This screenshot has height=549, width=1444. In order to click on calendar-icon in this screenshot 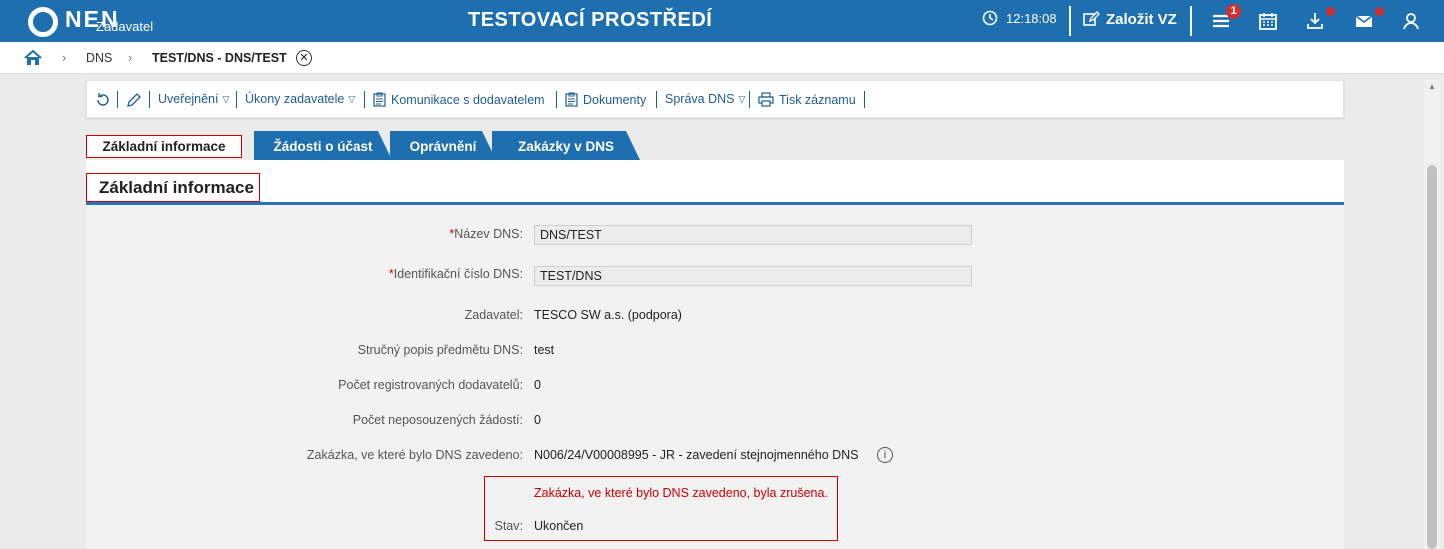, I will do `click(1268, 21)`.